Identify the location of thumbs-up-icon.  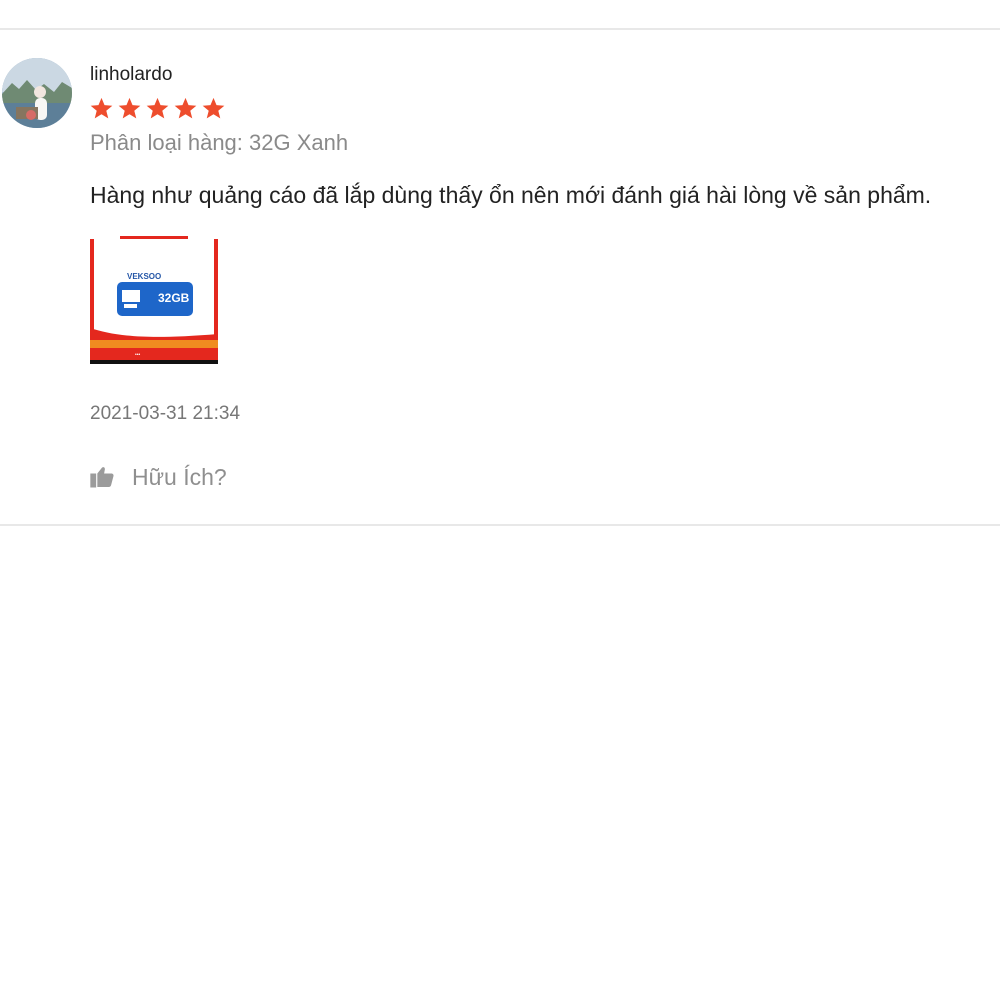
(102, 477).